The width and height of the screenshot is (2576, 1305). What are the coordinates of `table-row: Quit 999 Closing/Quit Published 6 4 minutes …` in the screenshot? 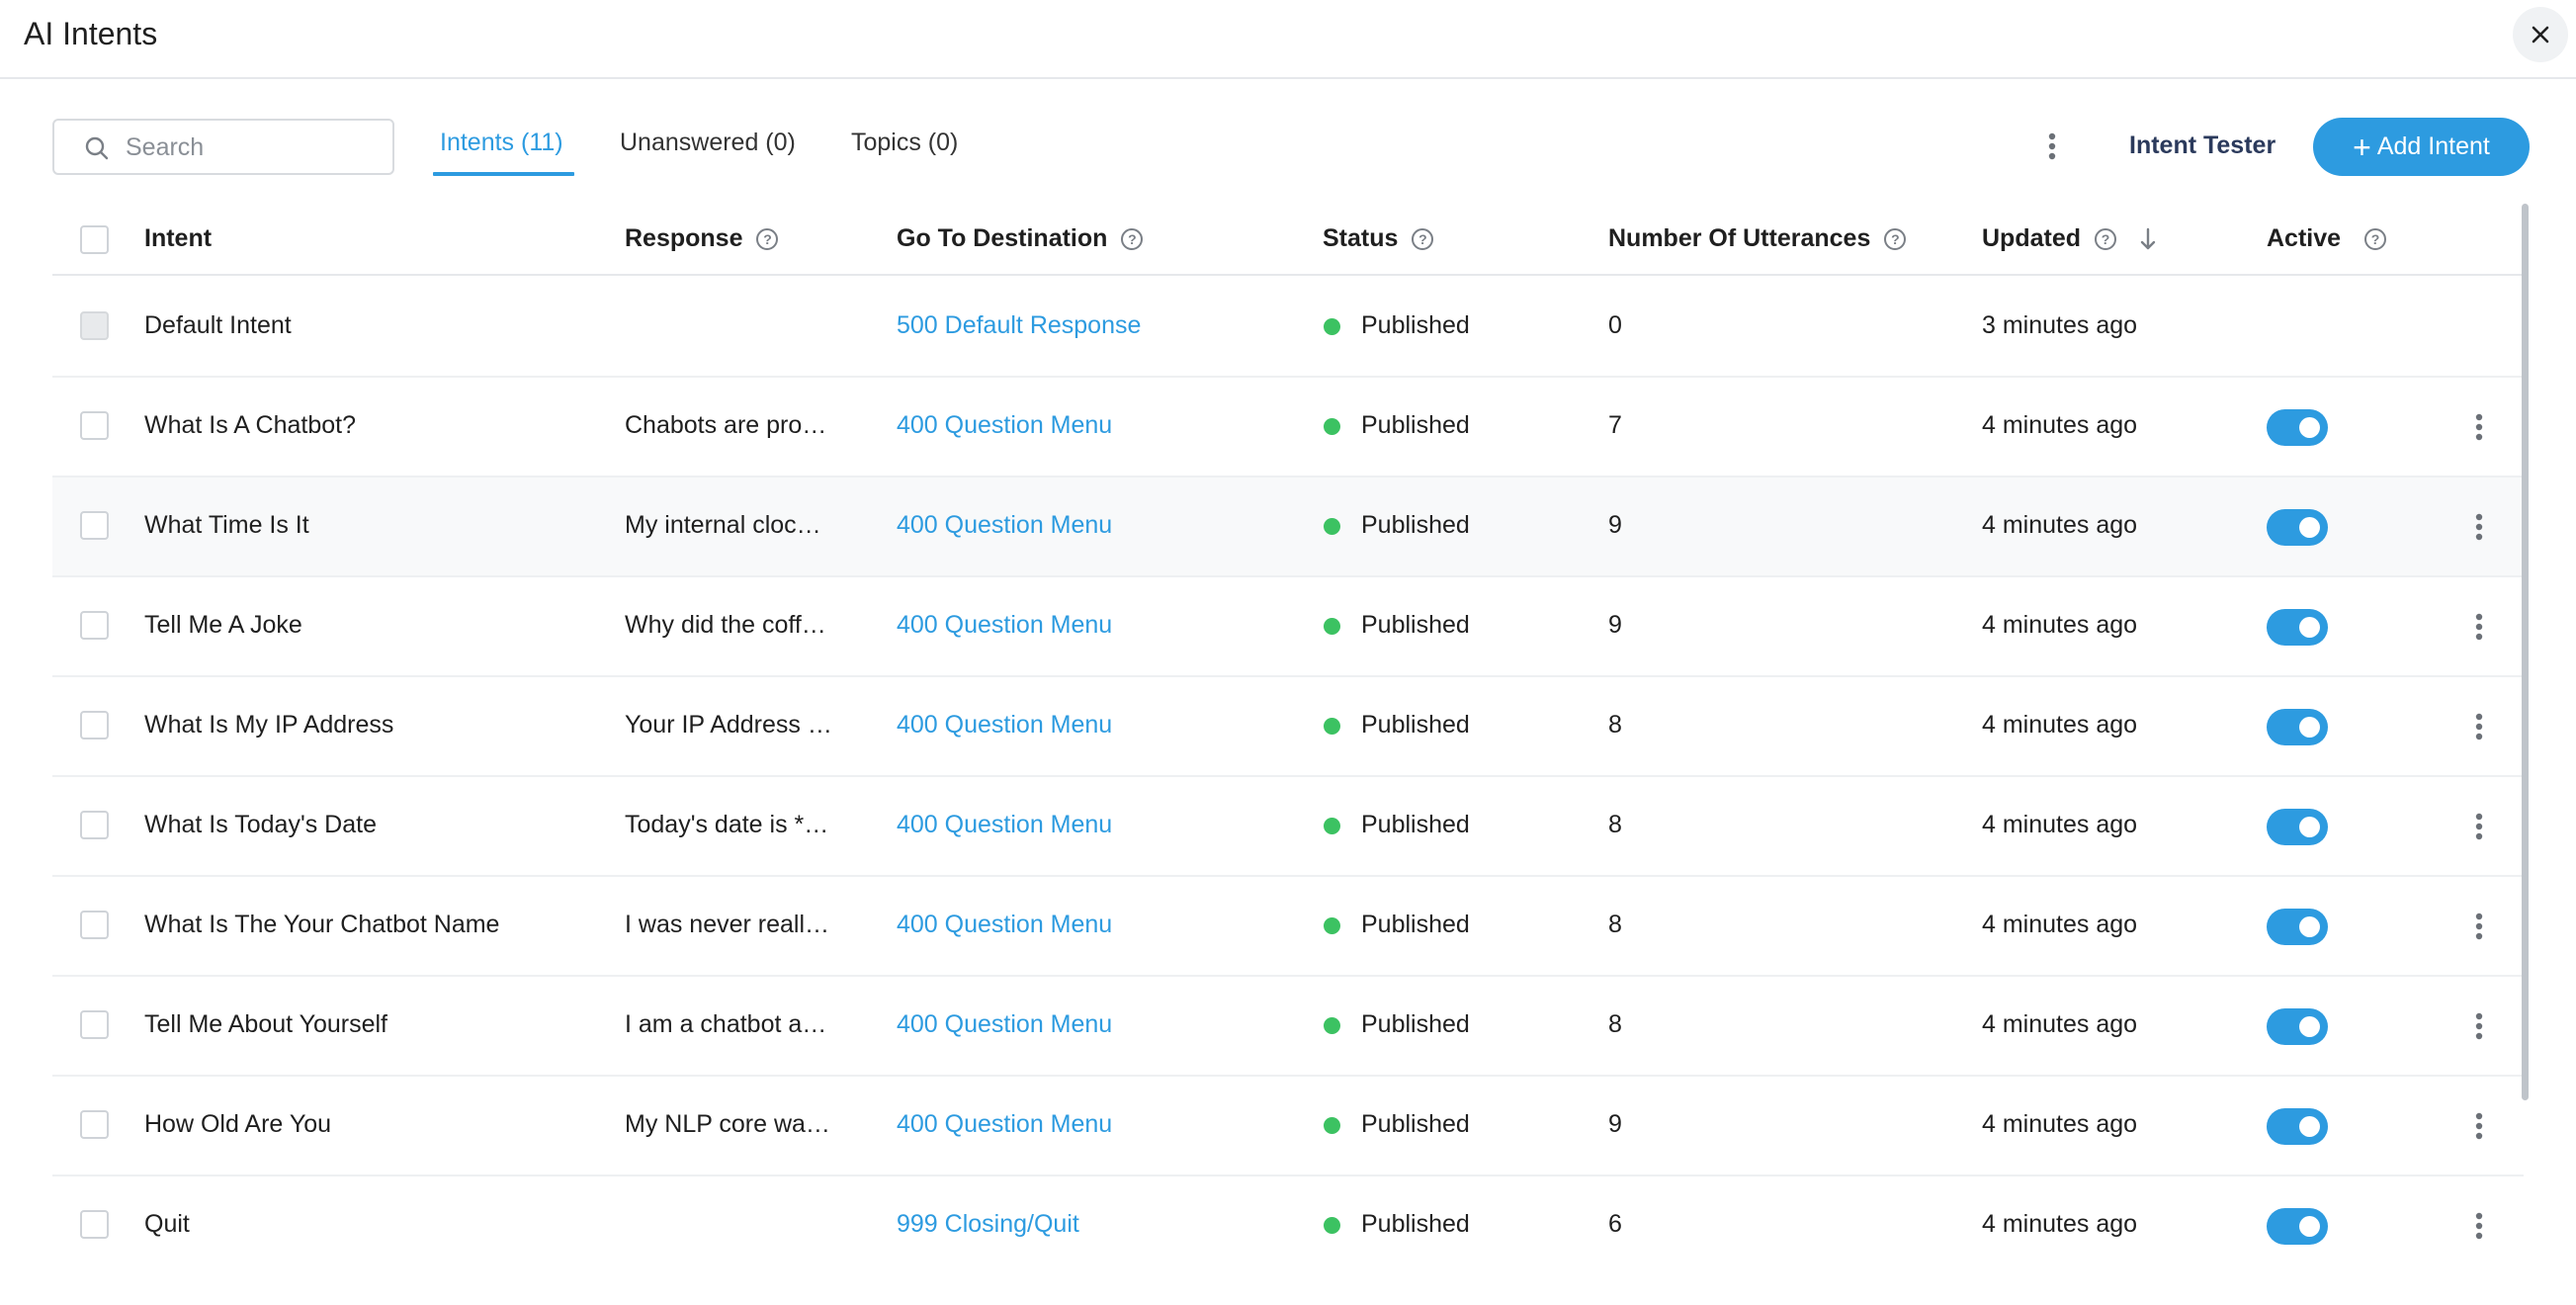 It's located at (1288, 1226).